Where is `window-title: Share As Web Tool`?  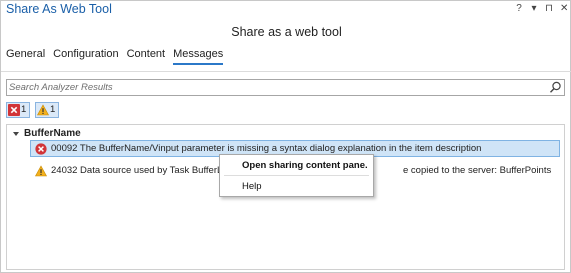
window-title: Share As Web Tool is located at coordinates (59, 9).